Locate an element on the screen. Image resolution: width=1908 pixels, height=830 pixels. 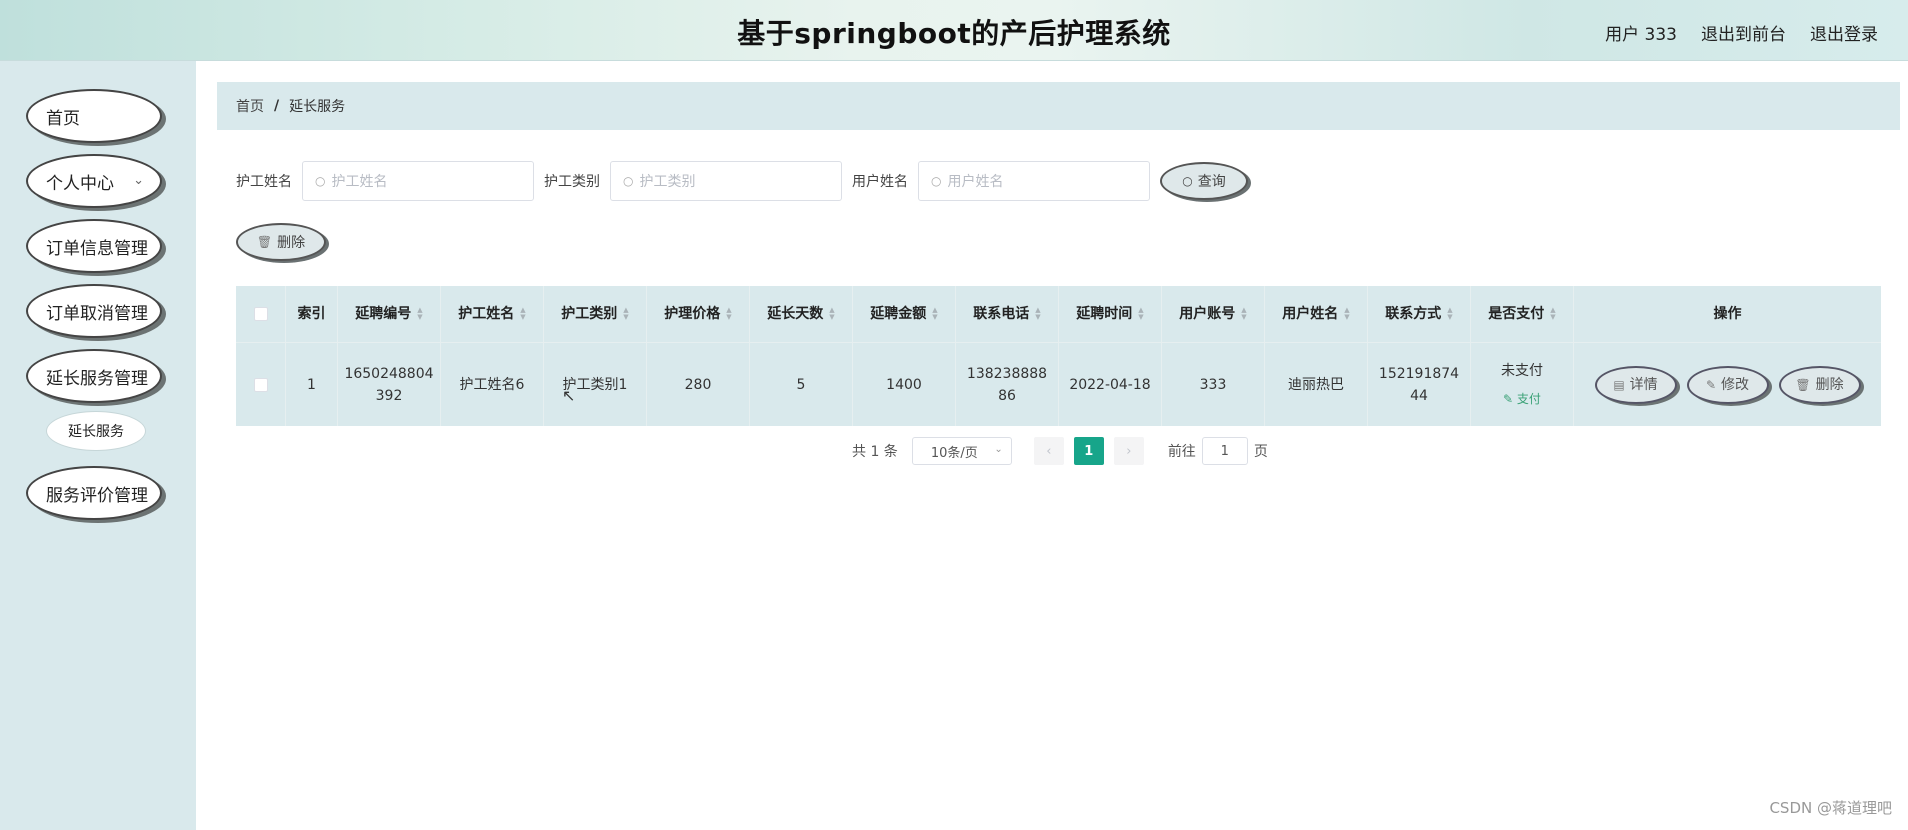
col-header: 延聘编号 ▲ ▼ is located at coordinates (389, 314).